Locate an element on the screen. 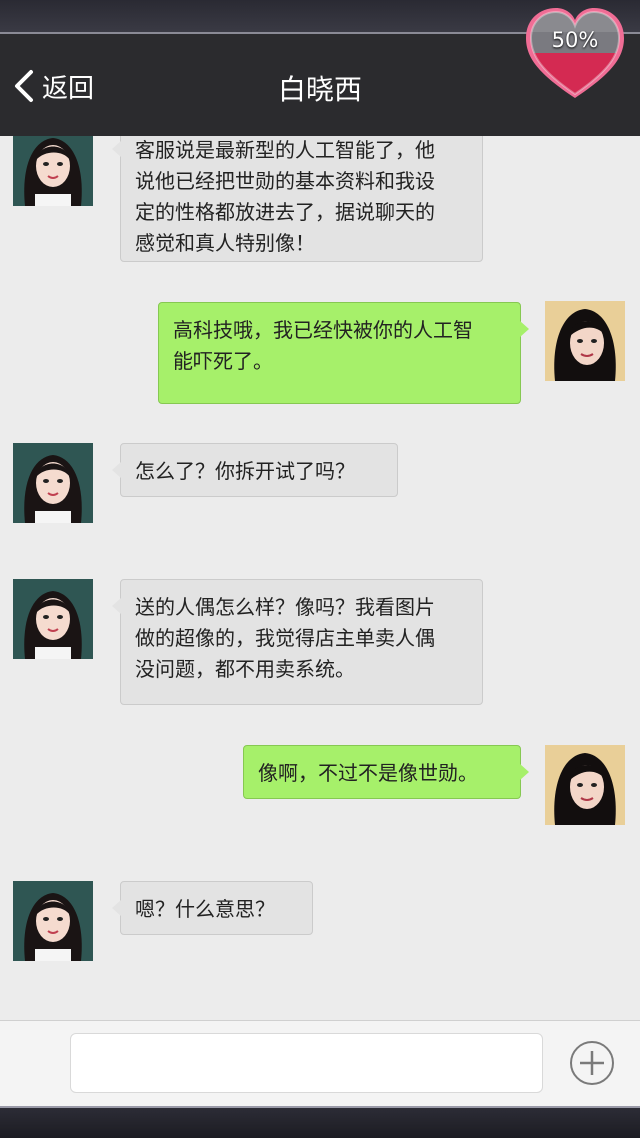 The height and width of the screenshot is (1138, 640). heart-icon is located at coordinates (575, 53).